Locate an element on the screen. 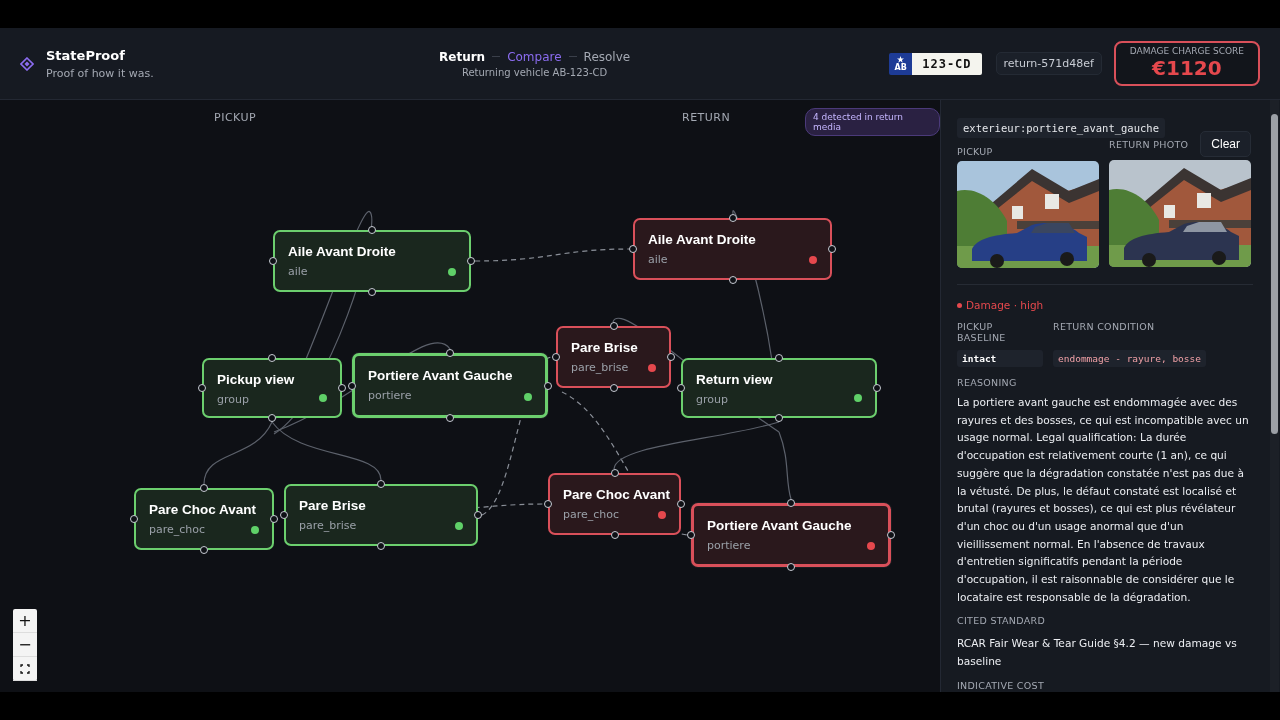  scrollbar is located at coordinates (1274, 396).